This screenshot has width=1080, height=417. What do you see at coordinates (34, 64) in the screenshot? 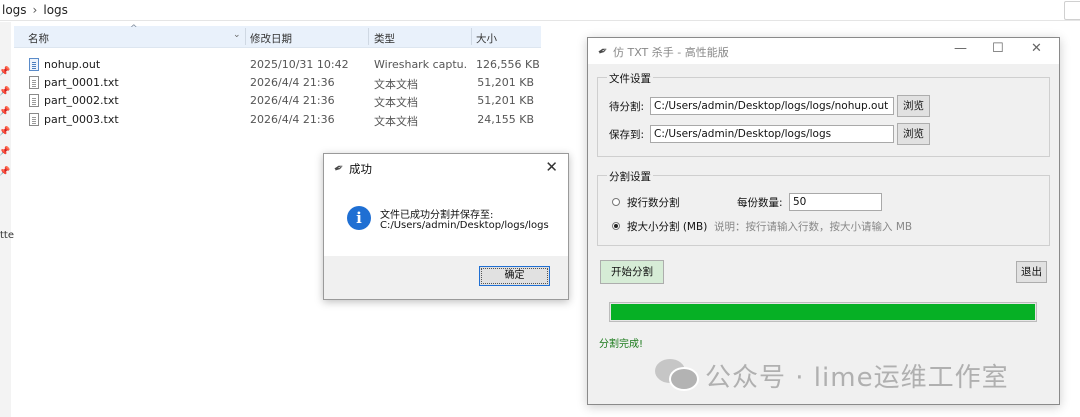
I see `pcap-file-icon` at bounding box center [34, 64].